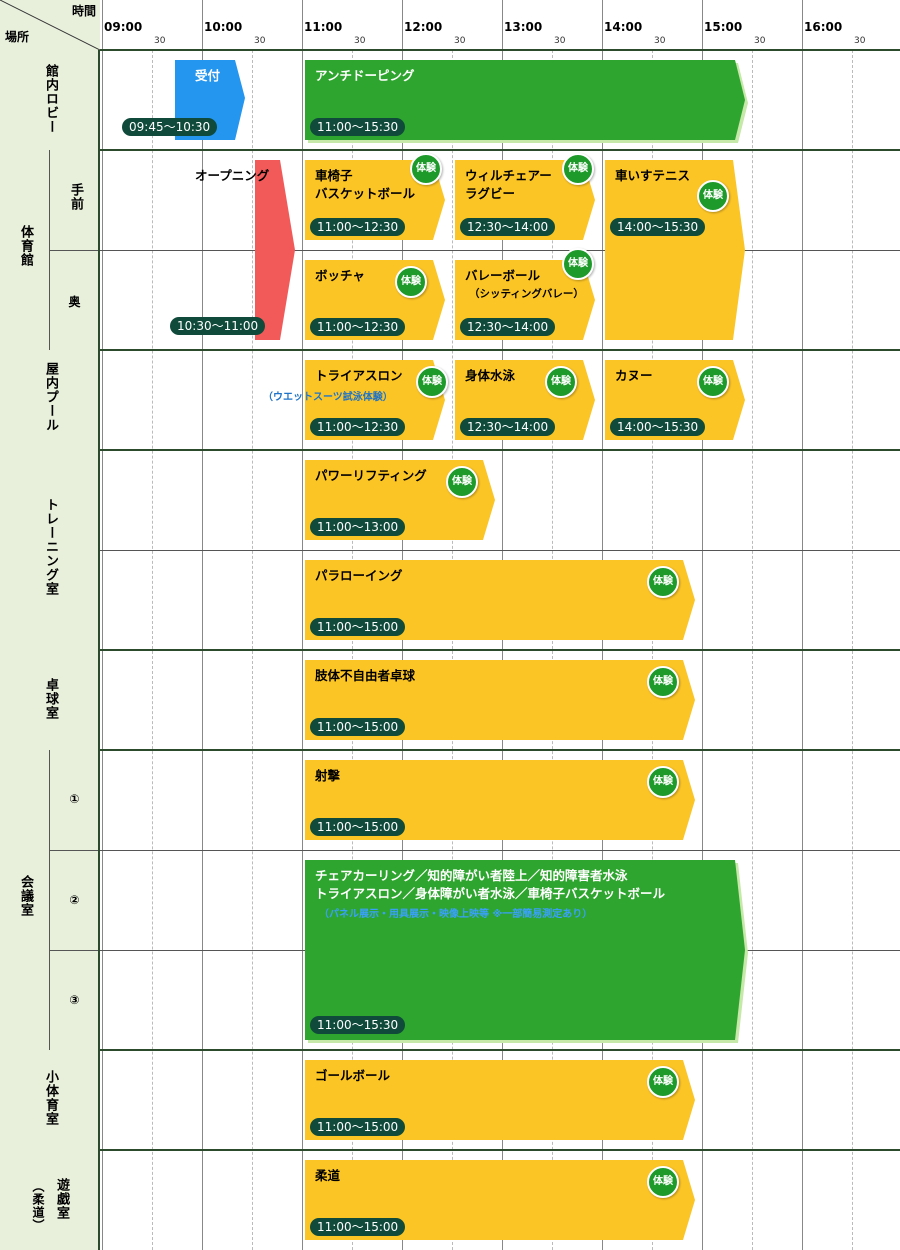 The image size is (900, 1250). I want to click on location-meeting-1-label: ①, so click(74, 799).